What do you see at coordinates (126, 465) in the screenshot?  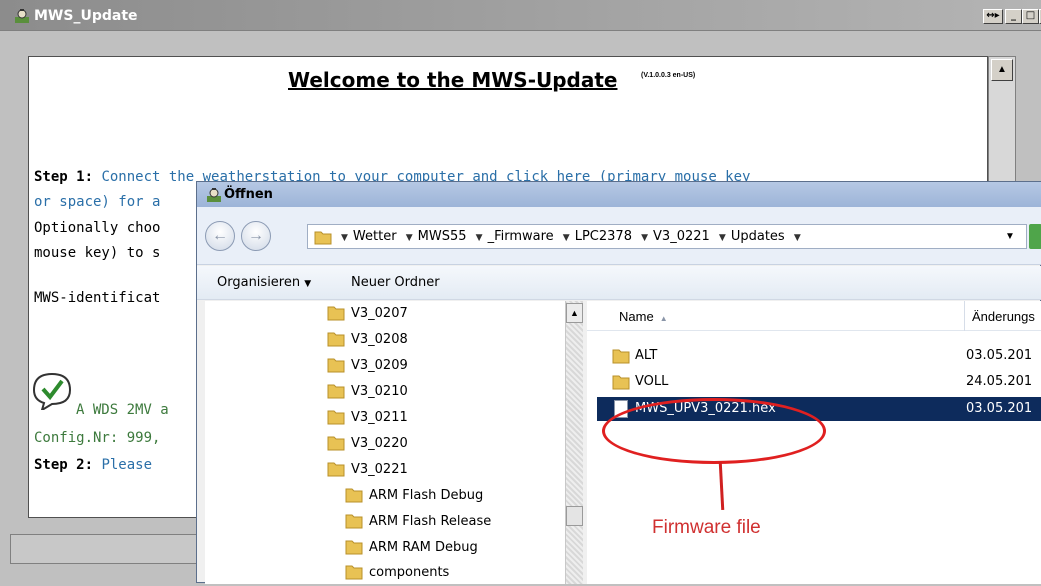 I see `step2-text: Please` at bounding box center [126, 465].